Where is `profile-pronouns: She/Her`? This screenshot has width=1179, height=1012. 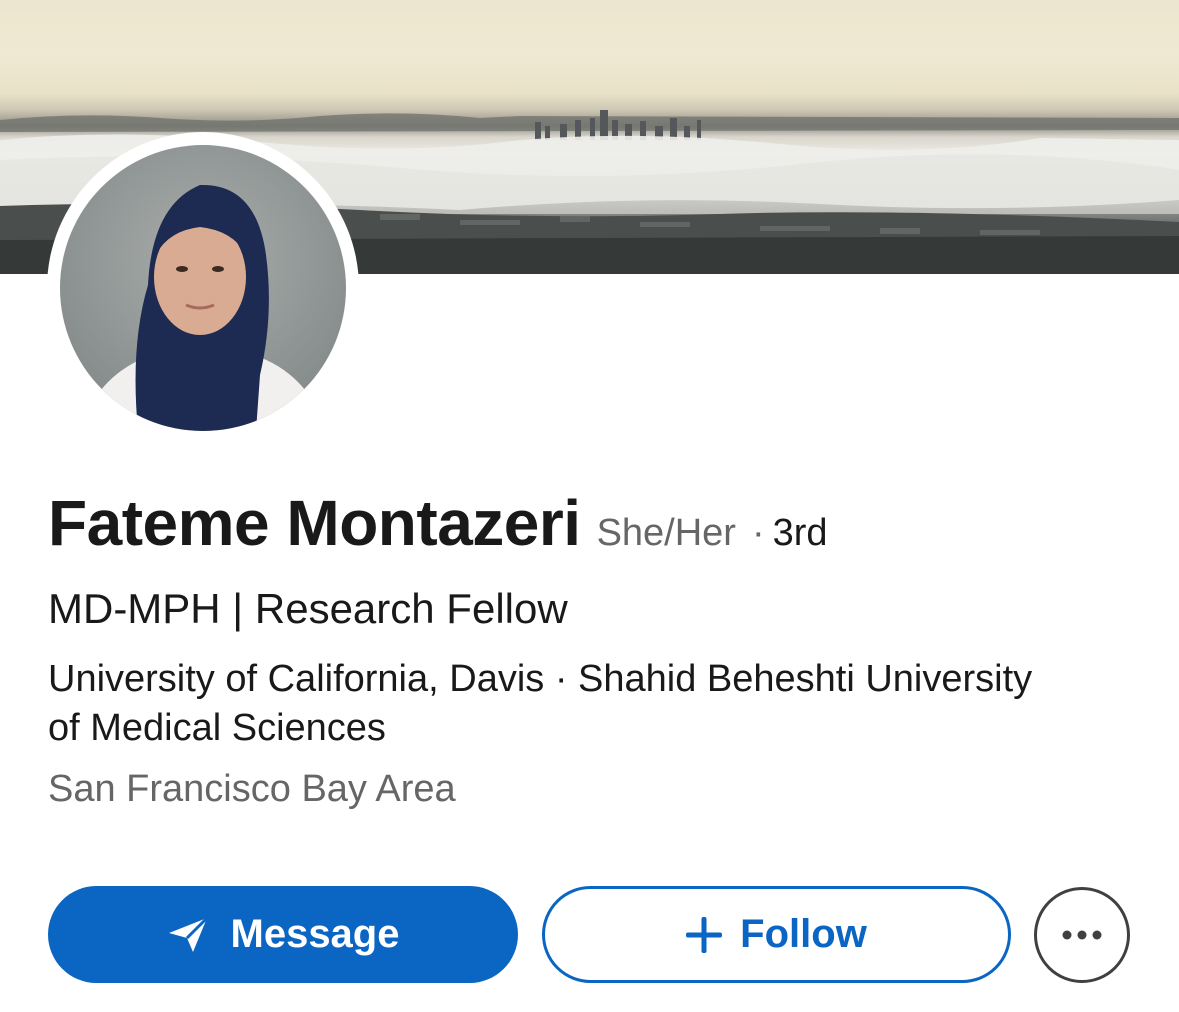
profile-pronouns: She/Her is located at coordinates (666, 533).